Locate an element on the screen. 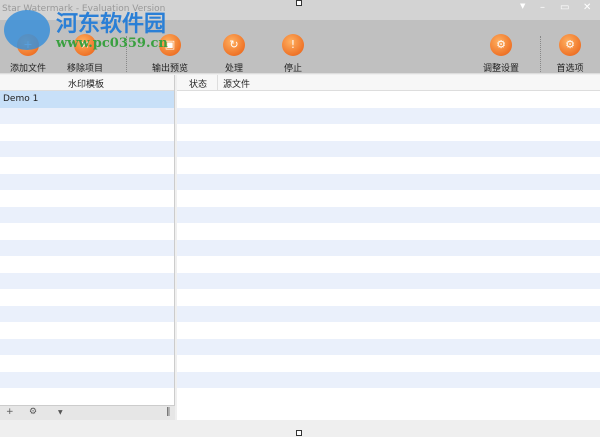 The height and width of the screenshot is (437, 600). process-button: ↻ 处理 is located at coordinates (234, 54).